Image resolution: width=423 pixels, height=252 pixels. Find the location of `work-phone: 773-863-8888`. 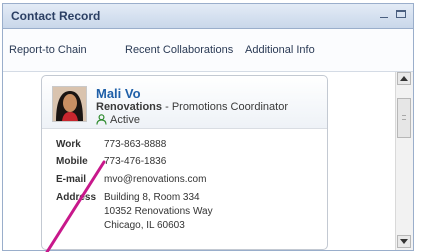

work-phone: 773-863-8888 is located at coordinates (135, 144).